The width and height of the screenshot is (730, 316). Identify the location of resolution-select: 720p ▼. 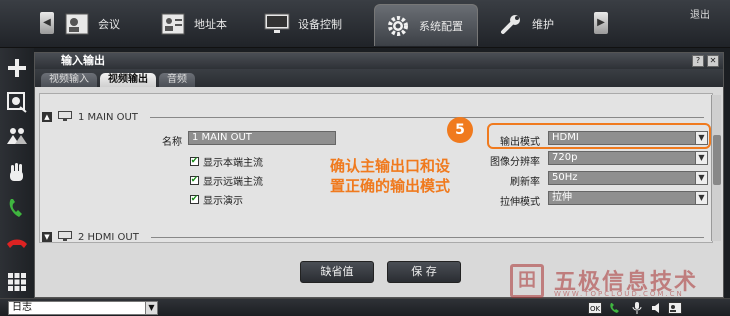
(628, 158).